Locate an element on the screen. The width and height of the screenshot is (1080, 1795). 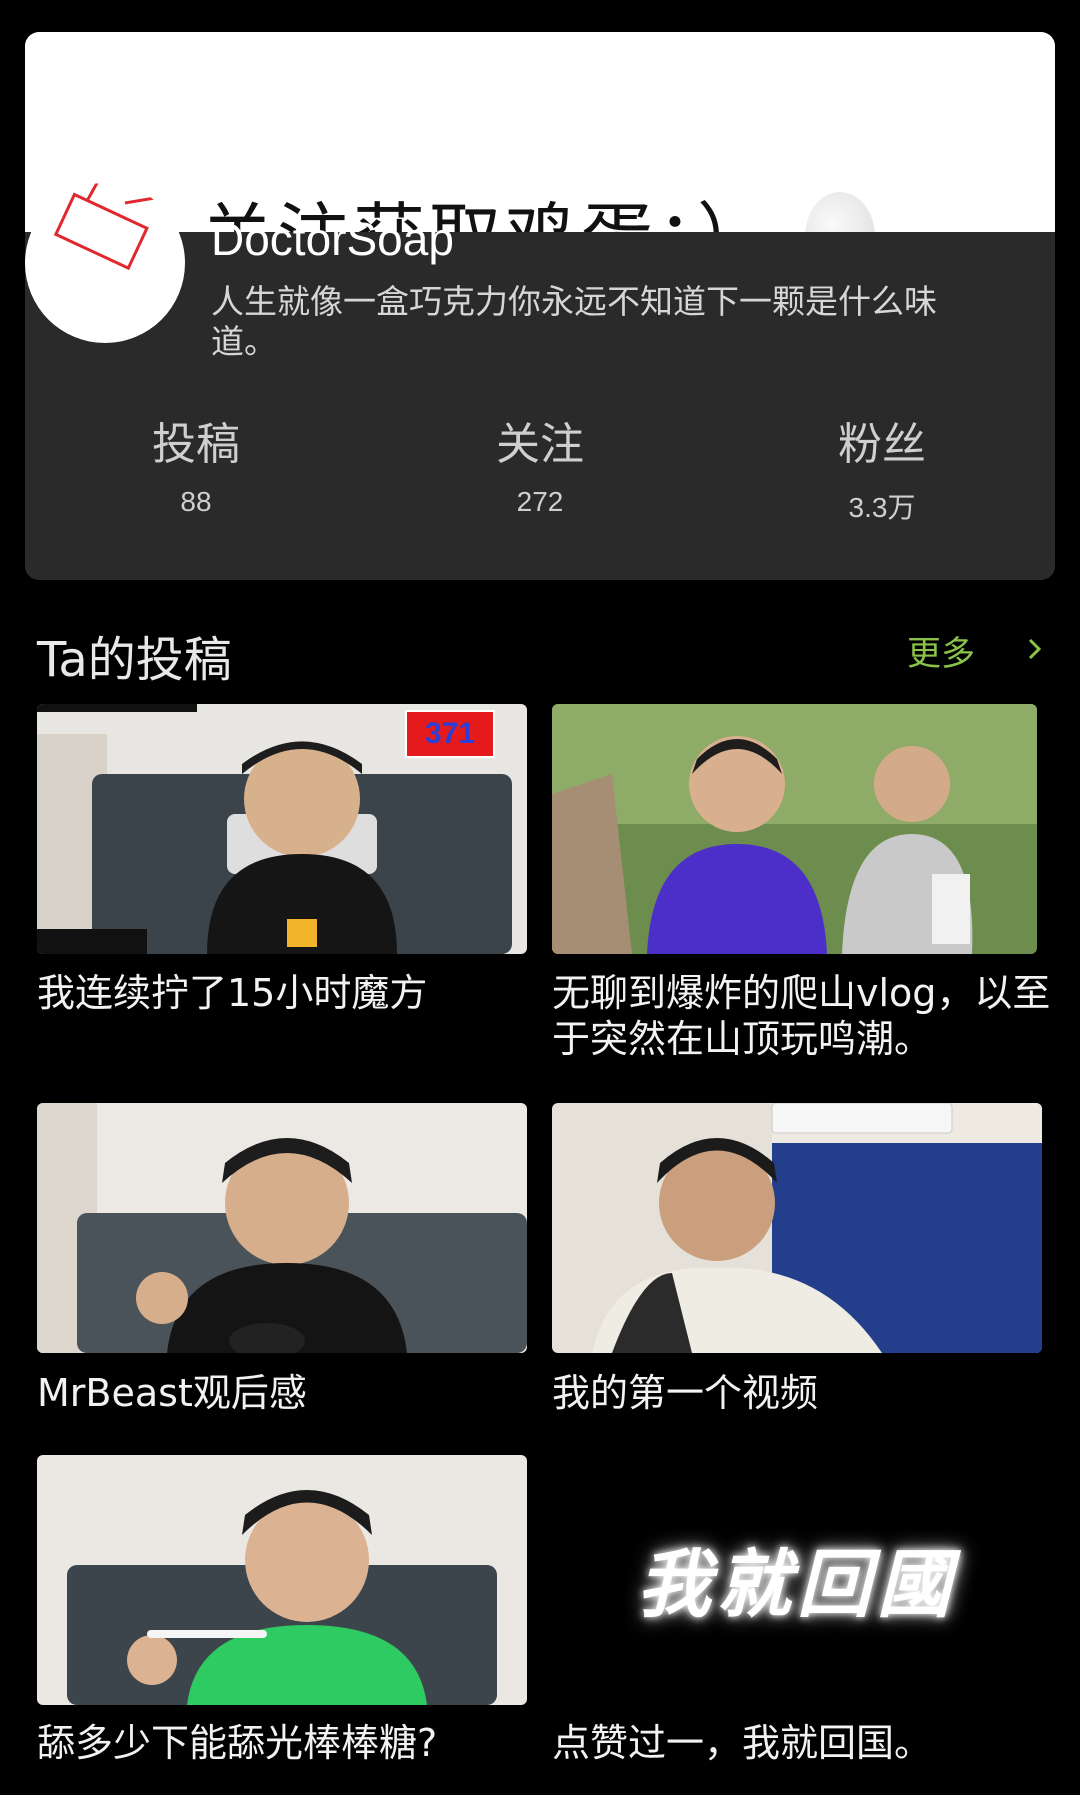
overlay-badge: 371 is located at coordinates (450, 734).